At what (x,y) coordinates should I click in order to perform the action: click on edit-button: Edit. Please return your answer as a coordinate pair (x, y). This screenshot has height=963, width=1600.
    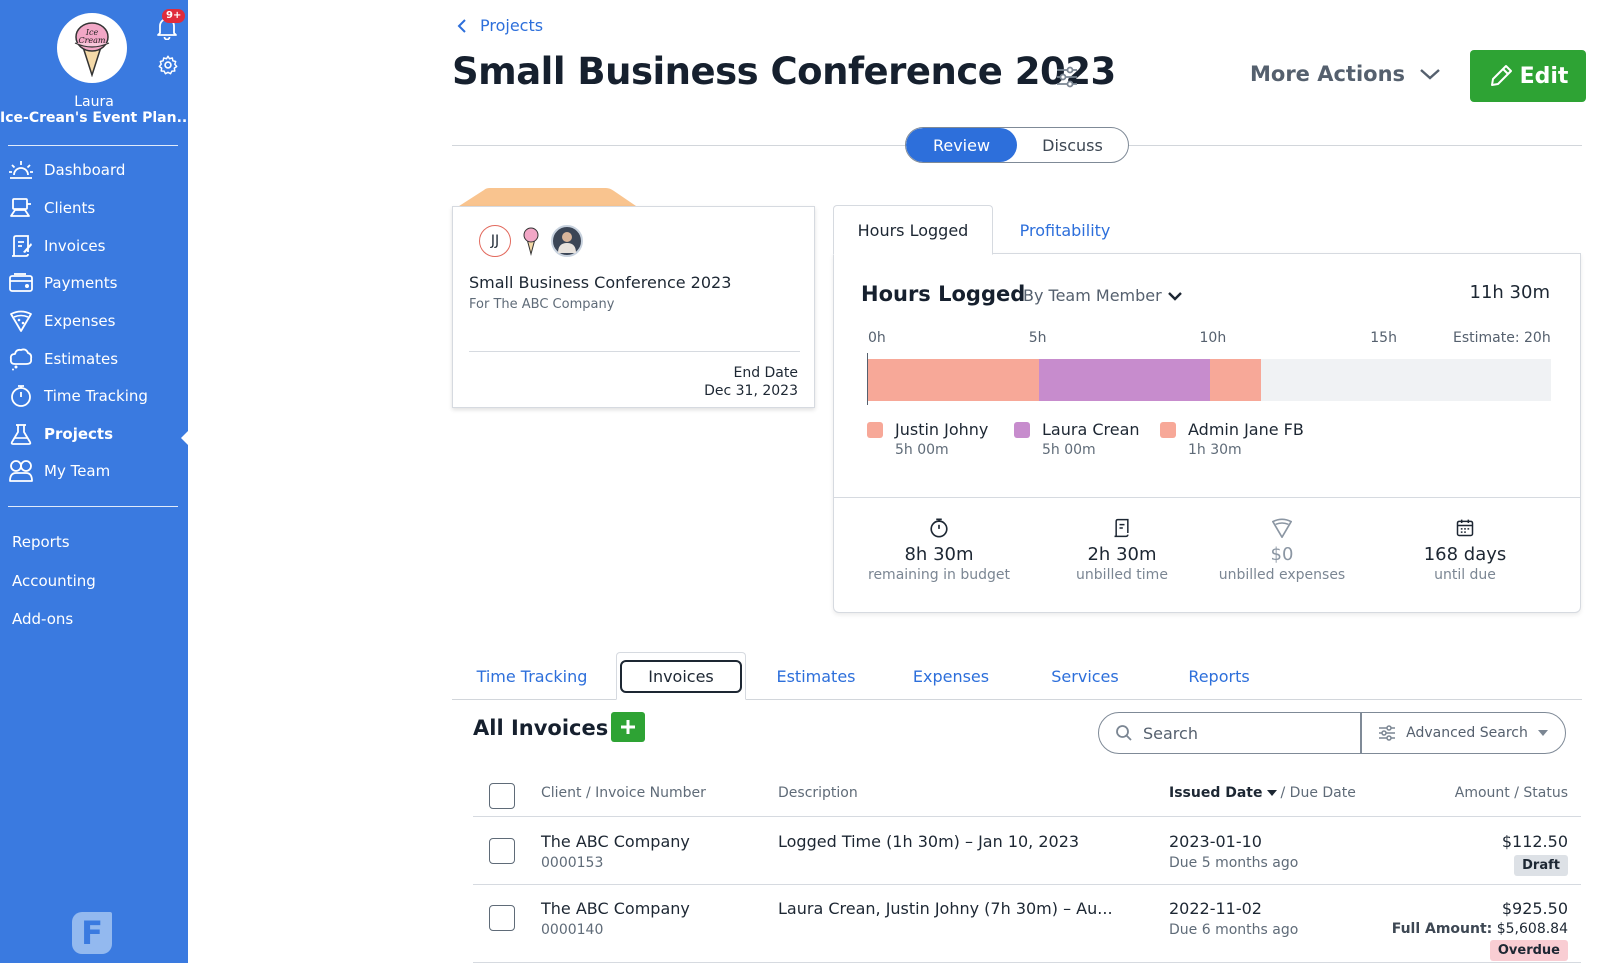
    Looking at the image, I should click on (1528, 76).